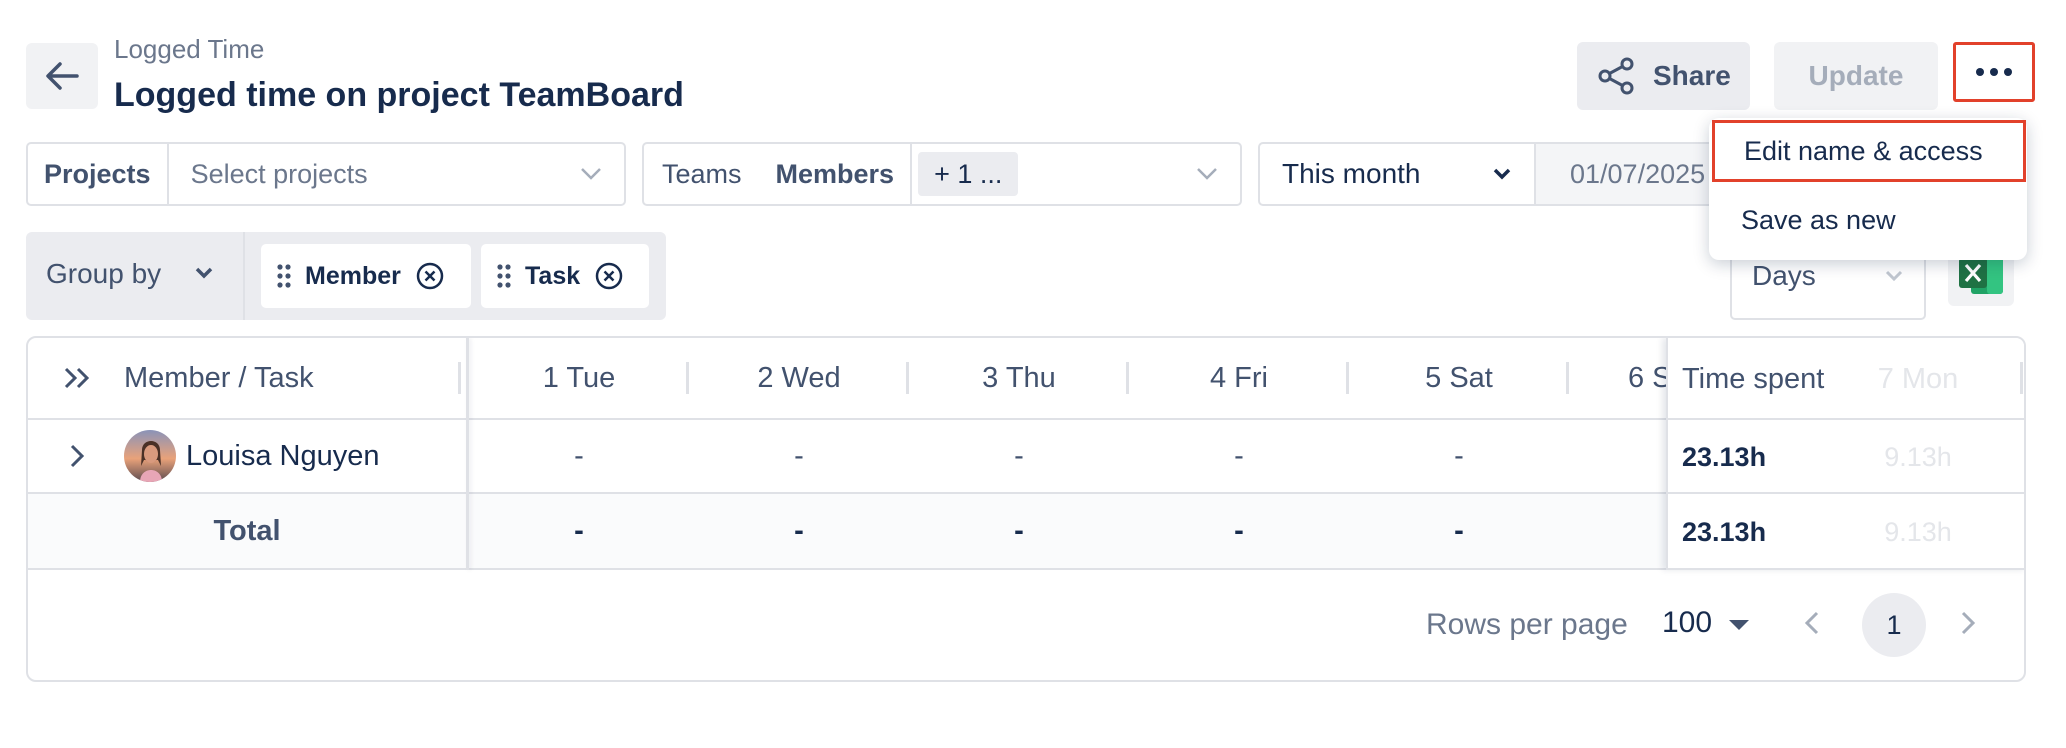 This screenshot has width=2066, height=748. What do you see at coordinates (1918, 378) in the screenshot?
I see `header-day-faded: 7 Mon` at bounding box center [1918, 378].